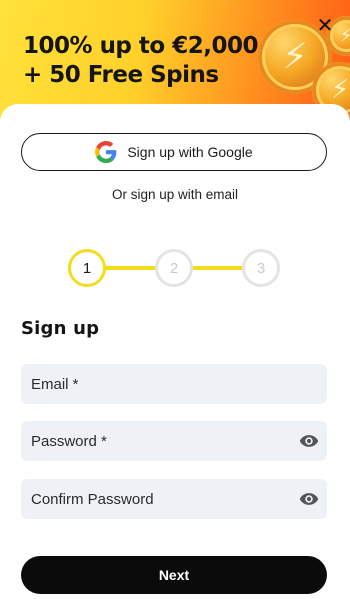 This screenshot has height=599, width=350. I want to click on step-3: 3, so click(261, 268).